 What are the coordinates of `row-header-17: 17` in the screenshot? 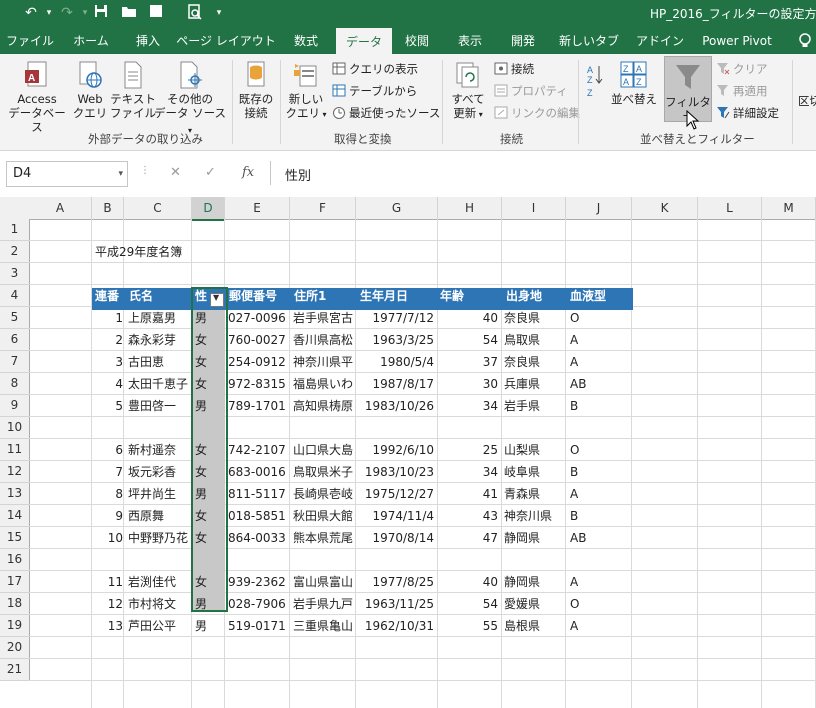 It's located at (15, 582).